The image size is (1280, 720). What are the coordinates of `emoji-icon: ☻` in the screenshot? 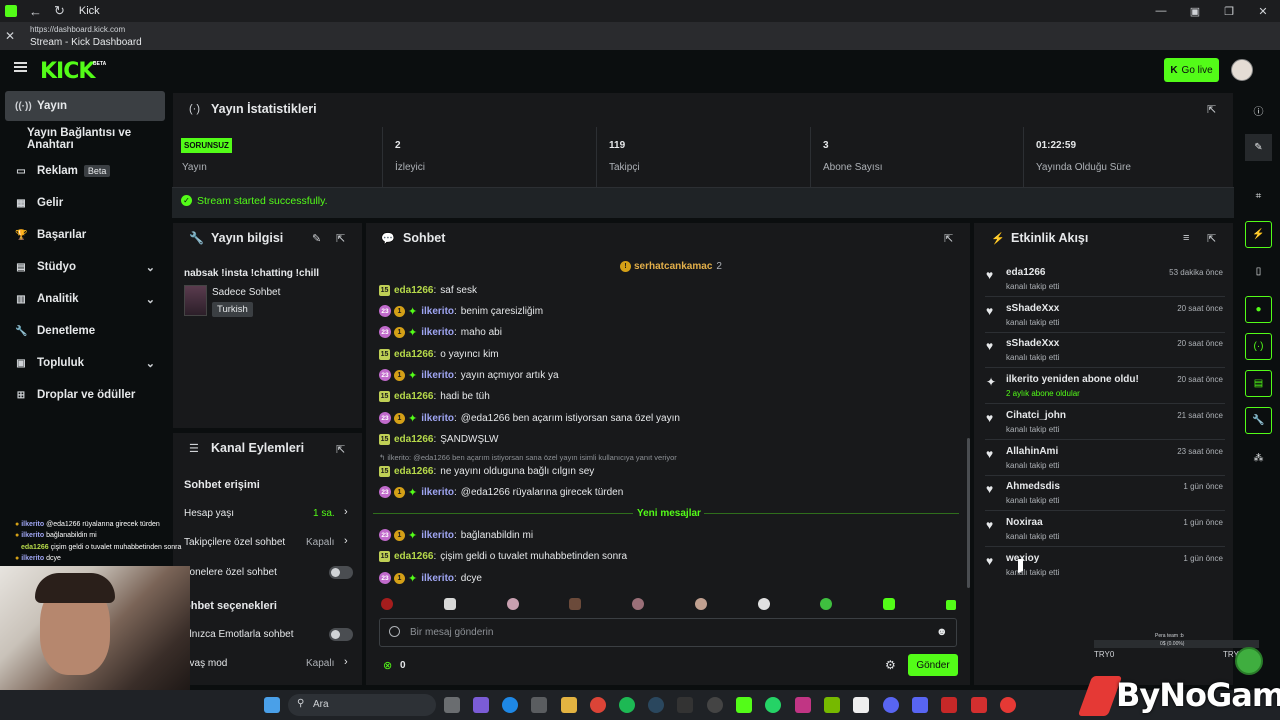 It's located at (942, 632).